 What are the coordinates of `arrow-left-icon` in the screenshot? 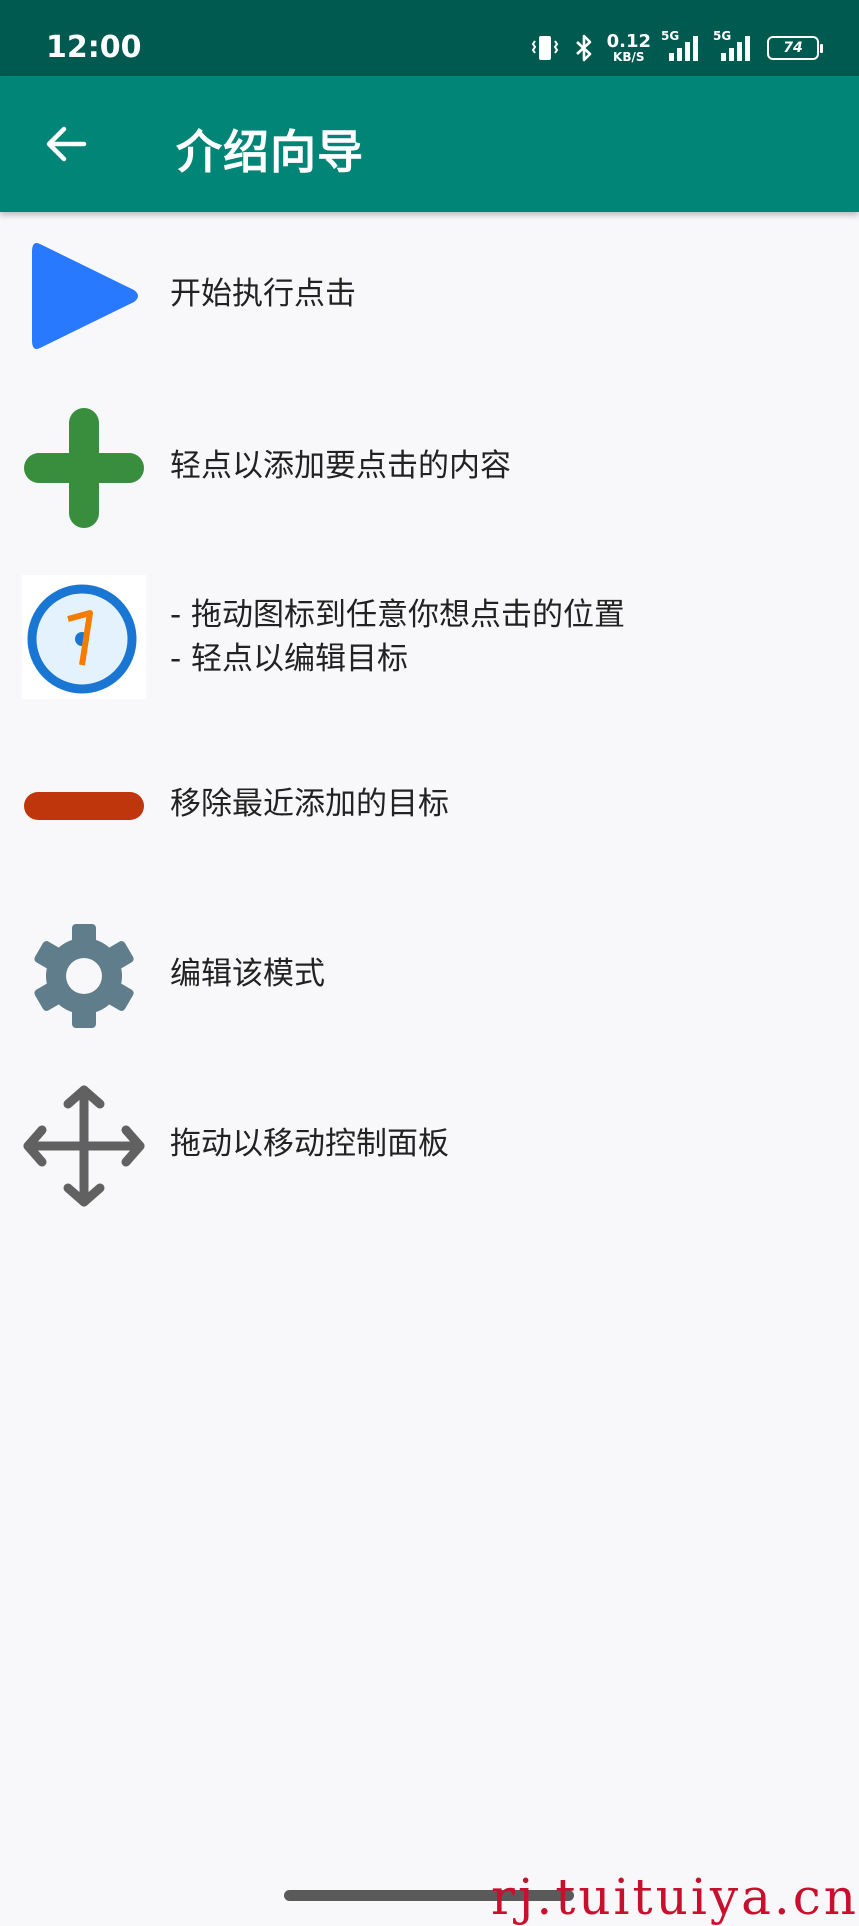 It's located at (66, 144).